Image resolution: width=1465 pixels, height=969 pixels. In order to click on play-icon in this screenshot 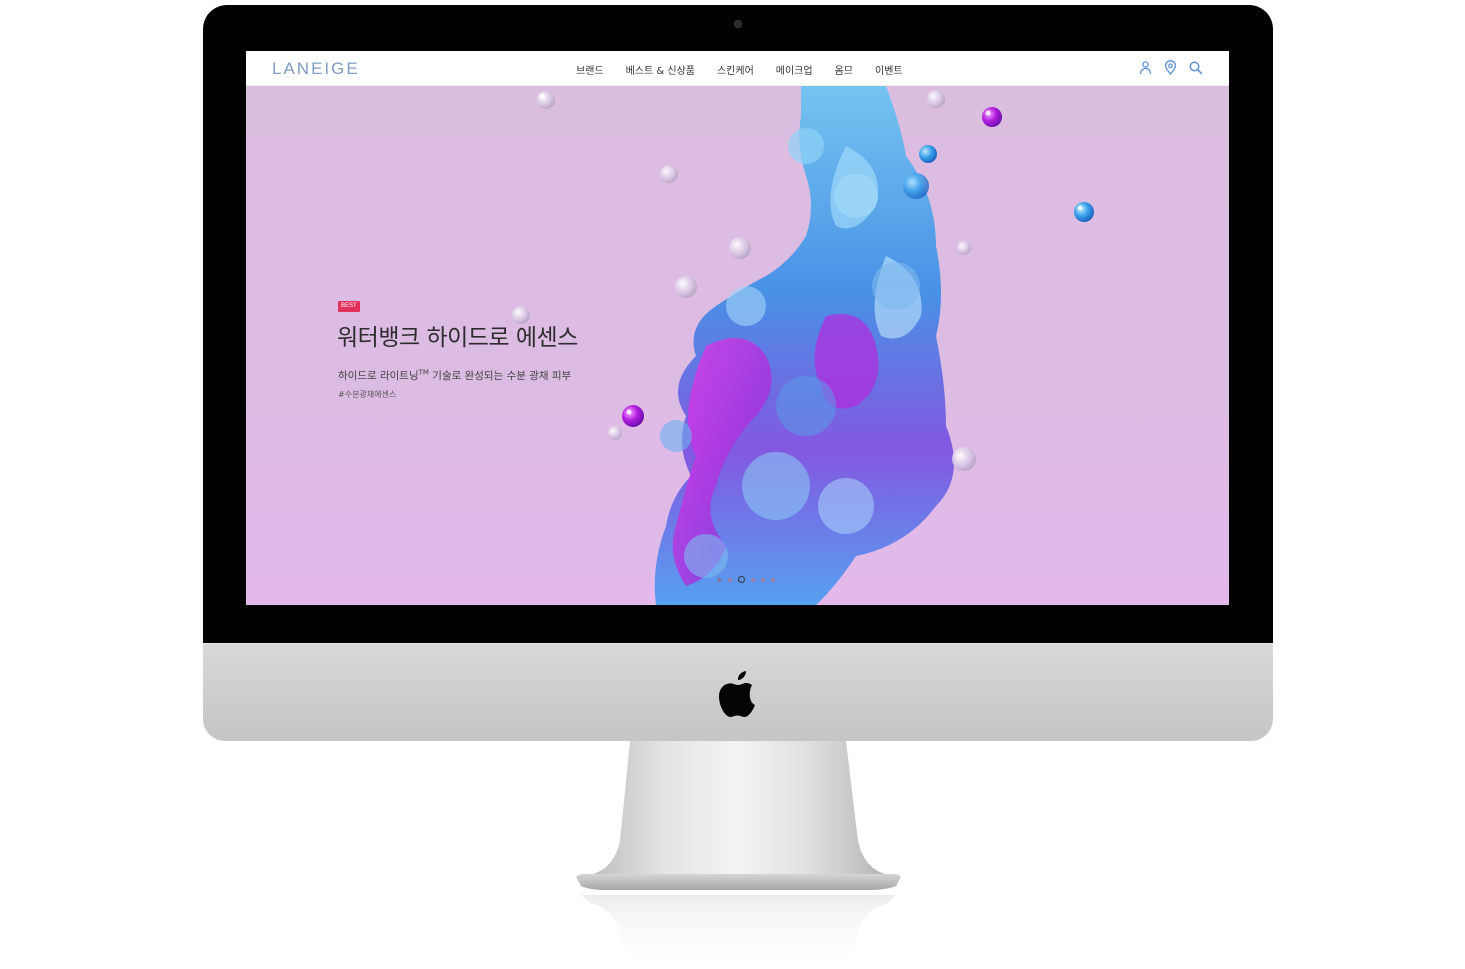, I will do `click(720, 579)`.